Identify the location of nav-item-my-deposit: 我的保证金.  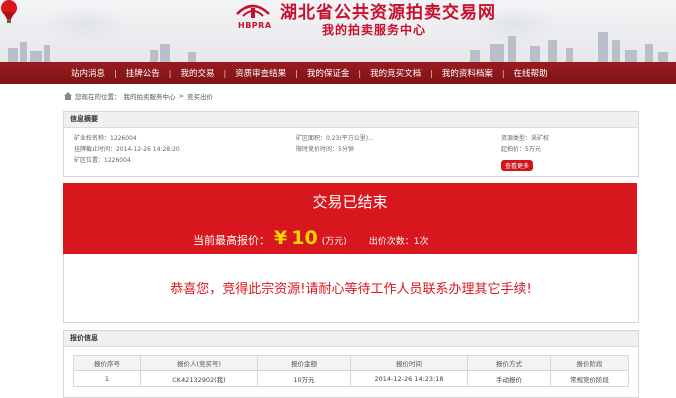
(328, 73).